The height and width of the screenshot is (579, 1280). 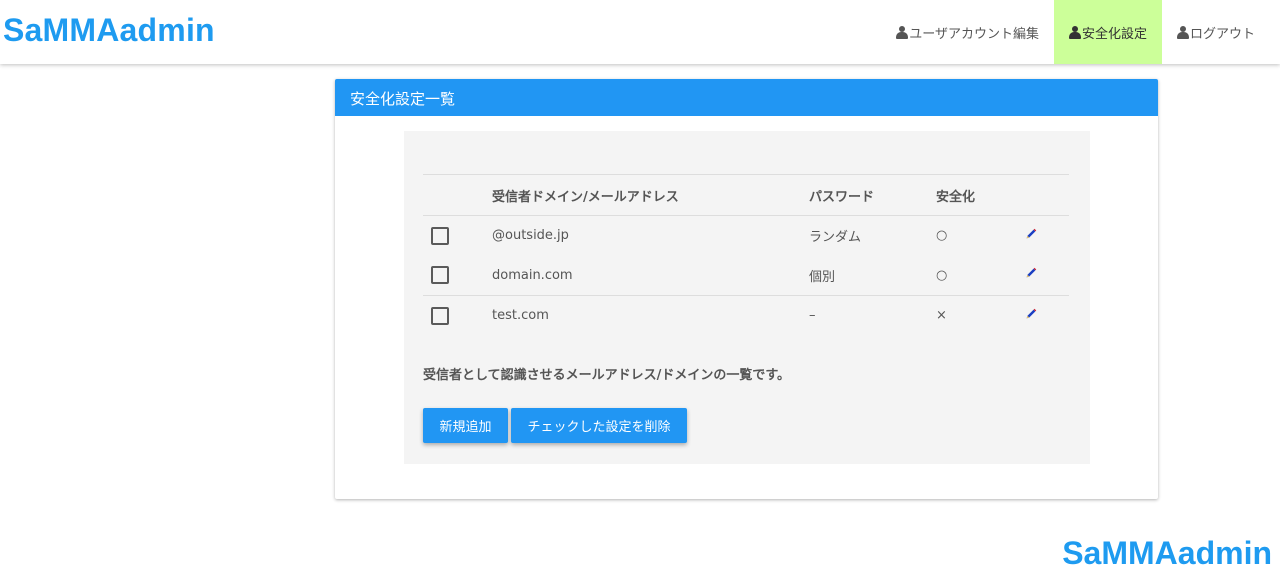 What do you see at coordinates (872, 195) in the screenshot?
I see `column-header-password: パスワード` at bounding box center [872, 195].